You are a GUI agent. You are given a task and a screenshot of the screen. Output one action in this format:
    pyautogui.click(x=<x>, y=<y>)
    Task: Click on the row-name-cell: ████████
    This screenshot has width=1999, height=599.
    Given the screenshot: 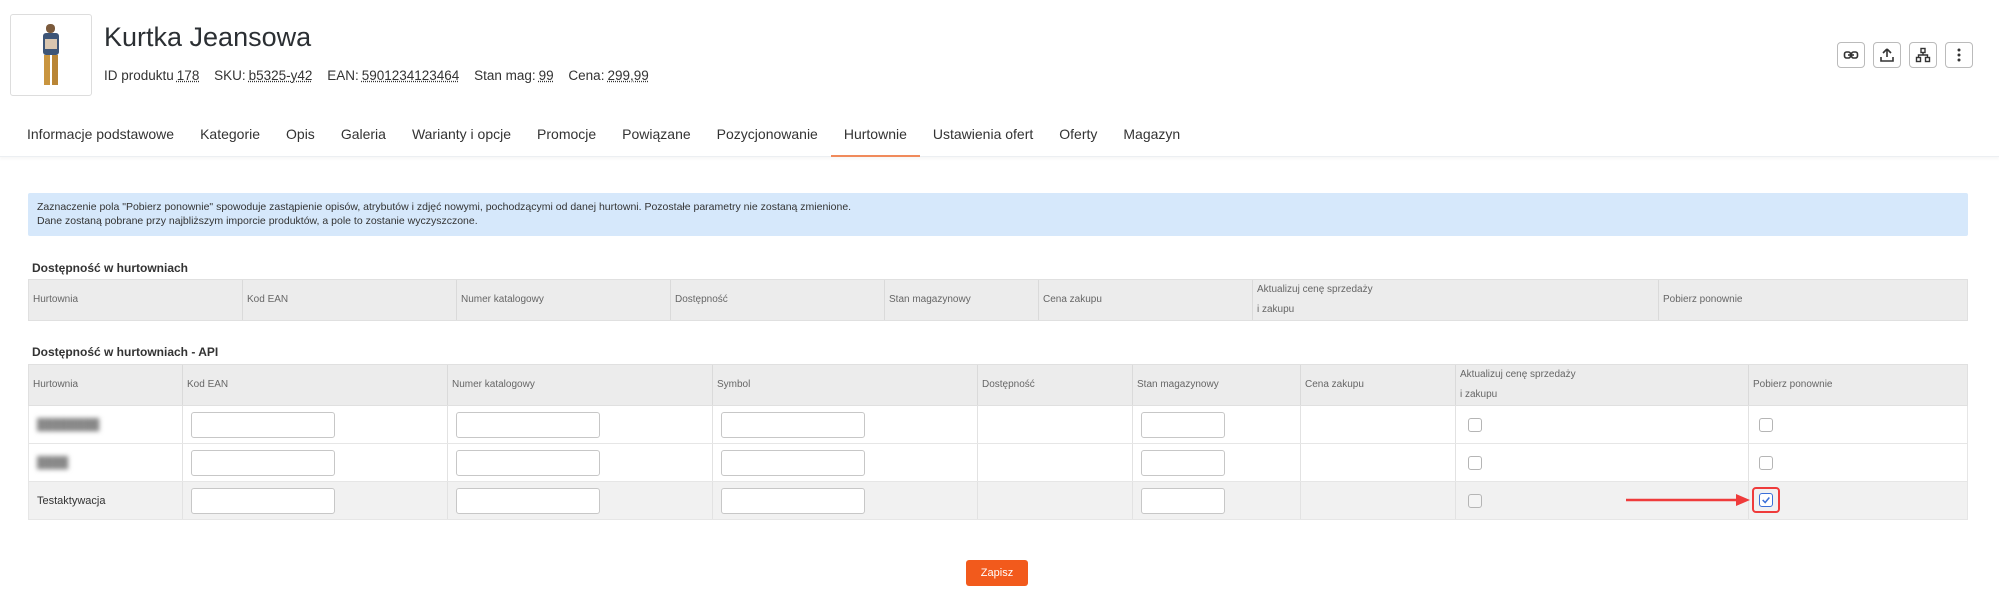 What is the action you would take?
    pyautogui.click(x=106, y=424)
    